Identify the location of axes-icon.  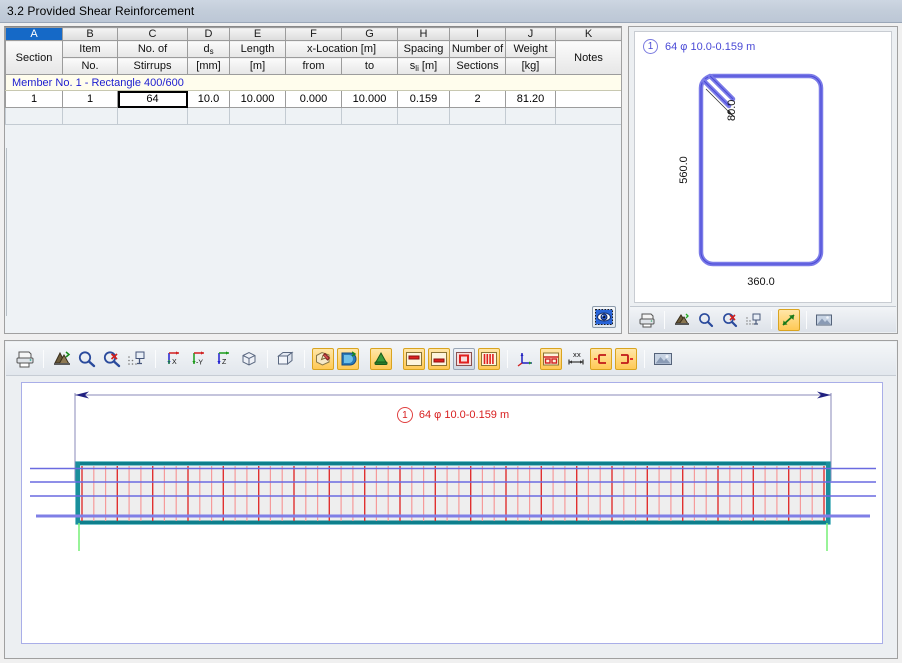
(526, 359).